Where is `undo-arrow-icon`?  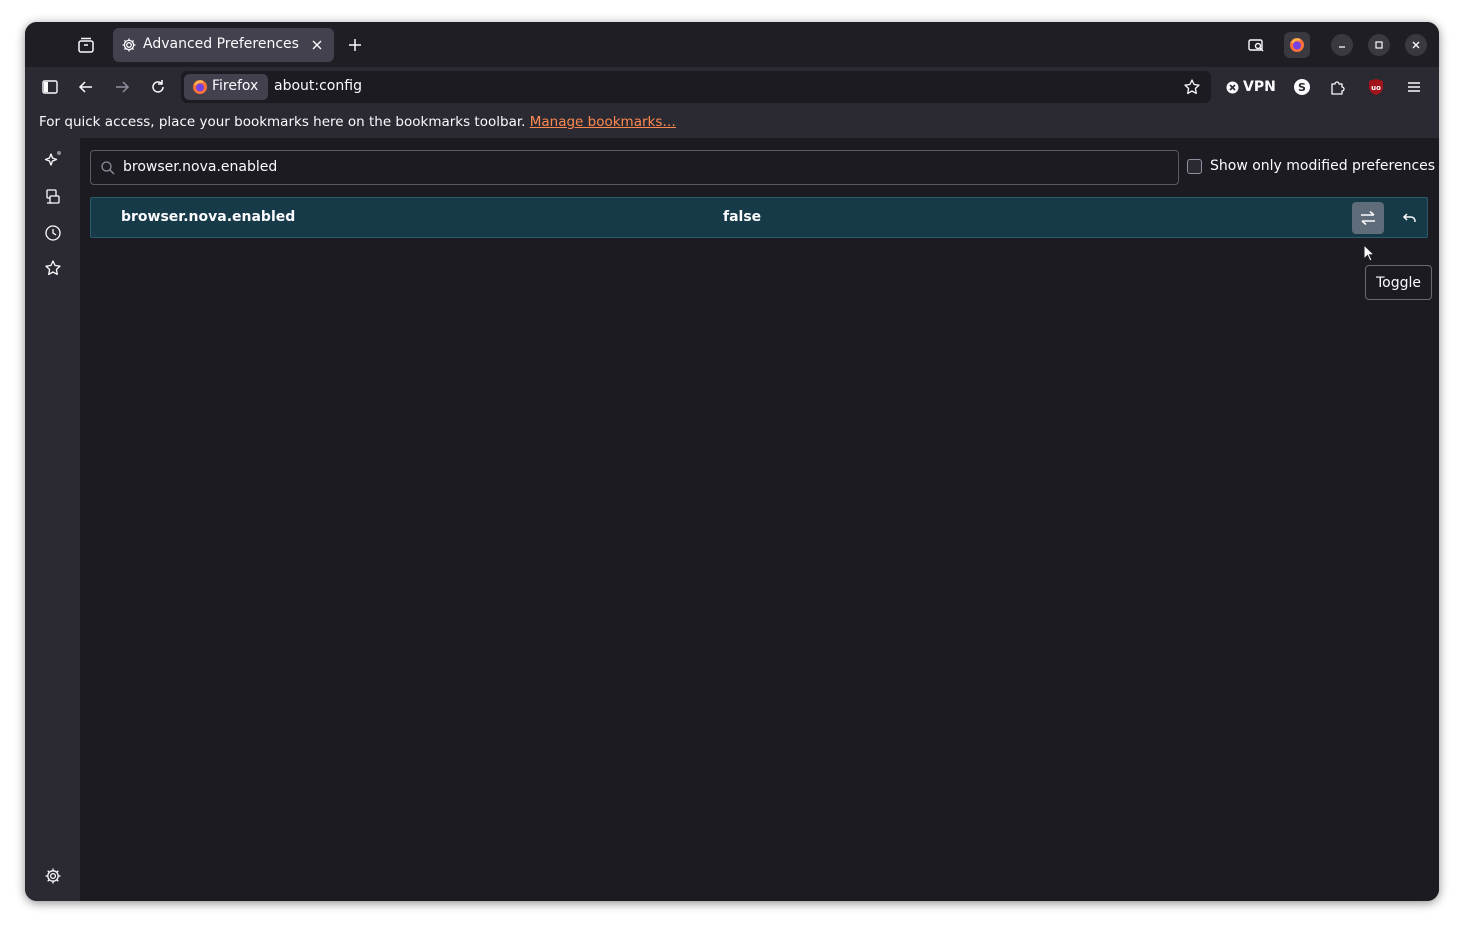
undo-arrow-icon is located at coordinates (1410, 218).